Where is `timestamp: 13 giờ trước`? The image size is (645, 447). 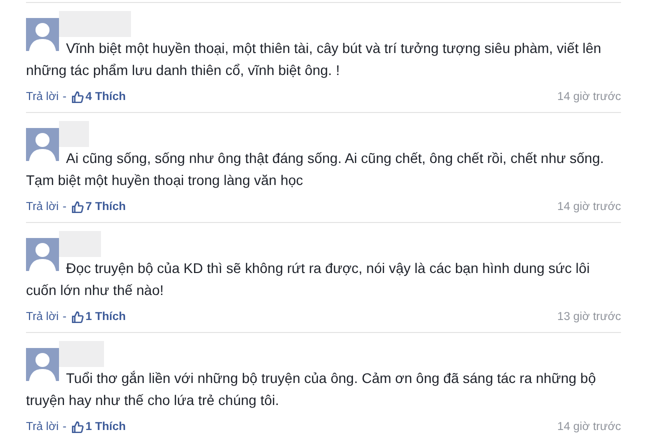
timestamp: 13 giờ trước is located at coordinates (589, 317).